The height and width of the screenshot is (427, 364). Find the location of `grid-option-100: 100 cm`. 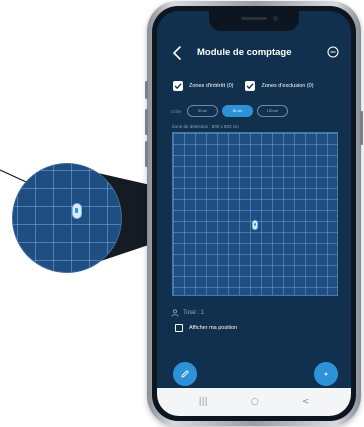

grid-option-100: 100 cm is located at coordinates (272, 111).